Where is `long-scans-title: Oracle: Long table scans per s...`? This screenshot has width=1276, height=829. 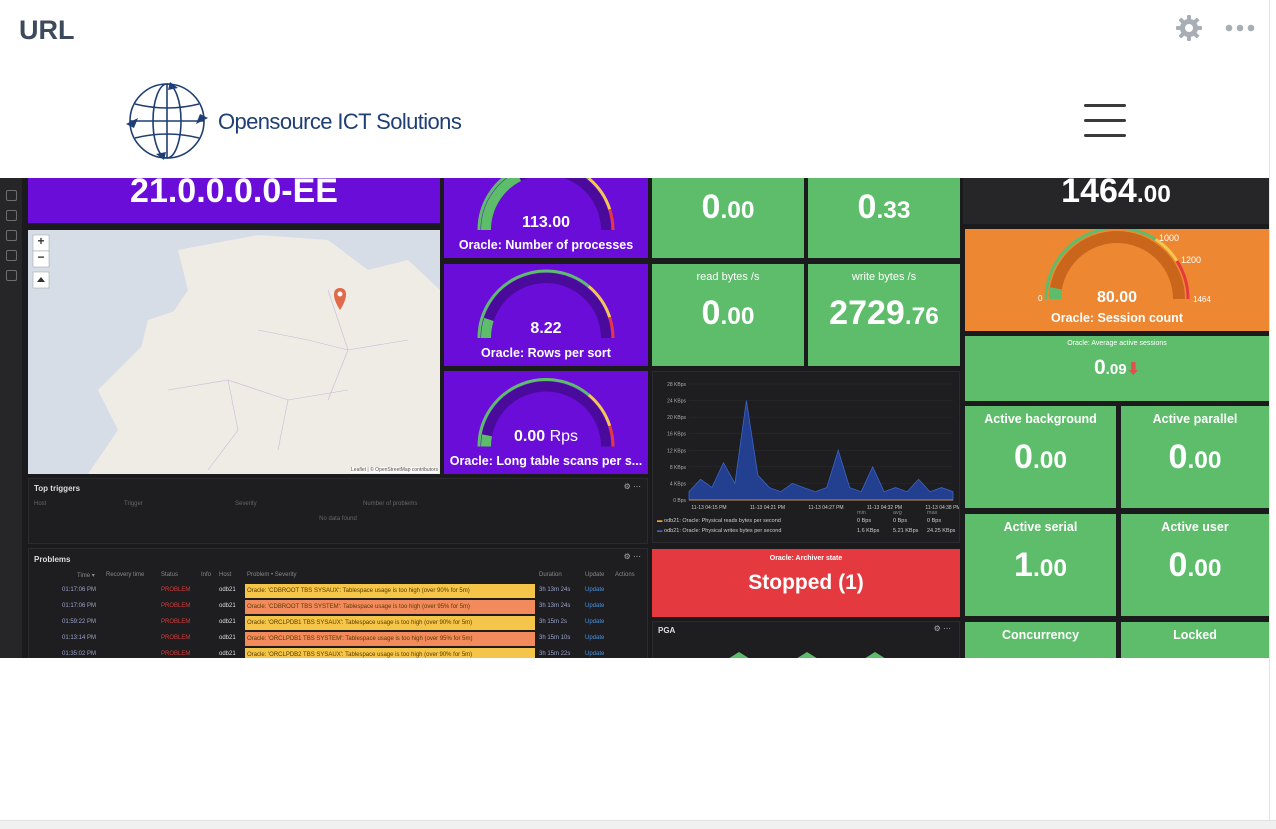 long-scans-title: Oracle: Long table scans per s... is located at coordinates (546, 461).